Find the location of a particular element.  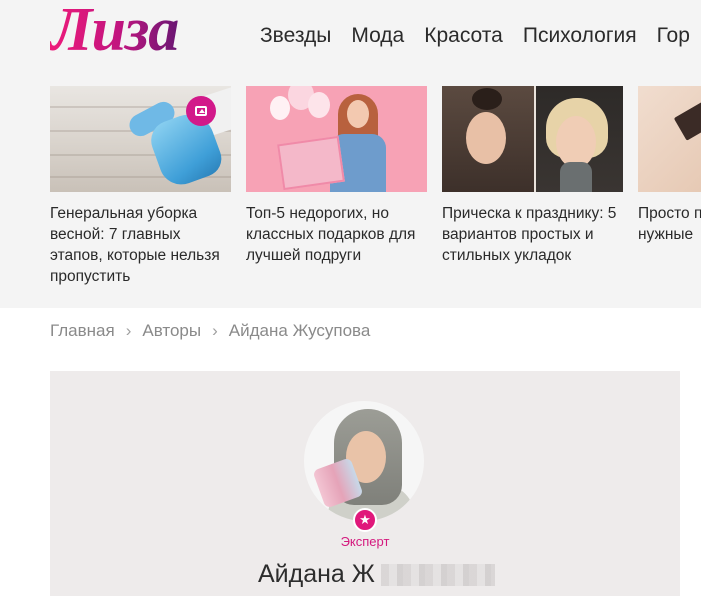

breadcrumb-home: Главная is located at coordinates (82, 331).